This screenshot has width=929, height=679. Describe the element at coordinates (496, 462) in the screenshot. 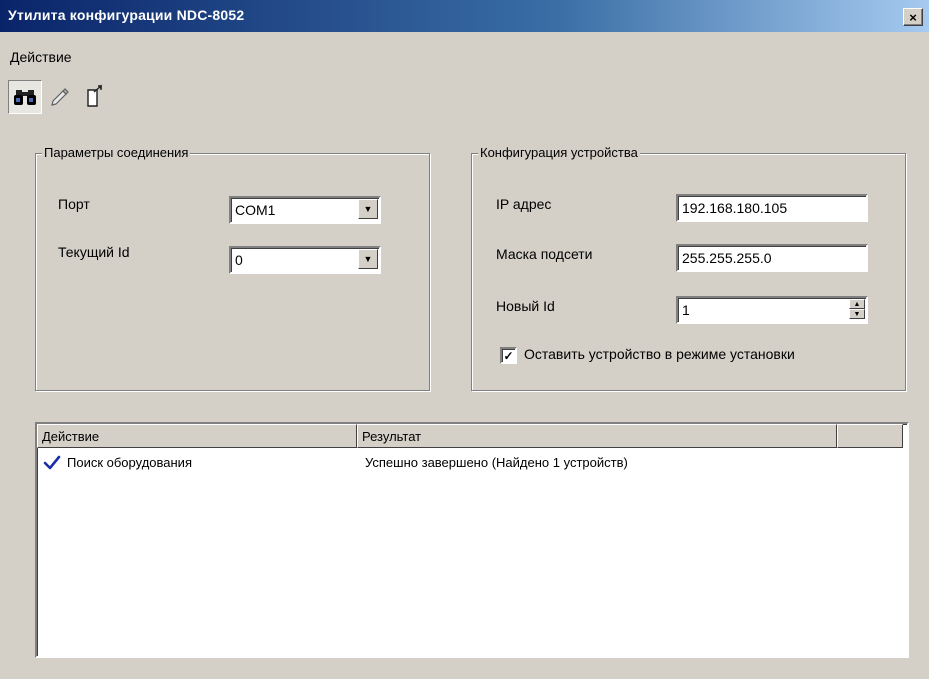

I see `log-result-cell: Успешно завершено (Найдено 1 устройств)` at that location.